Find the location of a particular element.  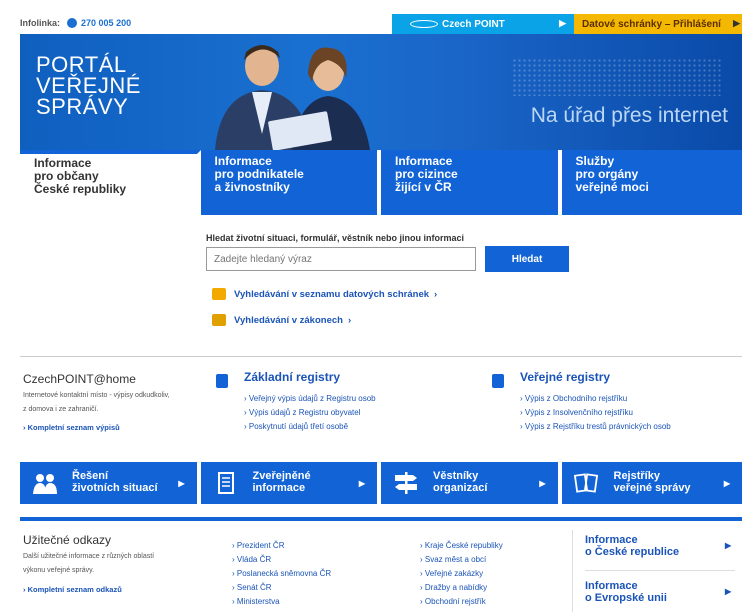

czechpoint-logo-icon is located at coordinates (424, 24).